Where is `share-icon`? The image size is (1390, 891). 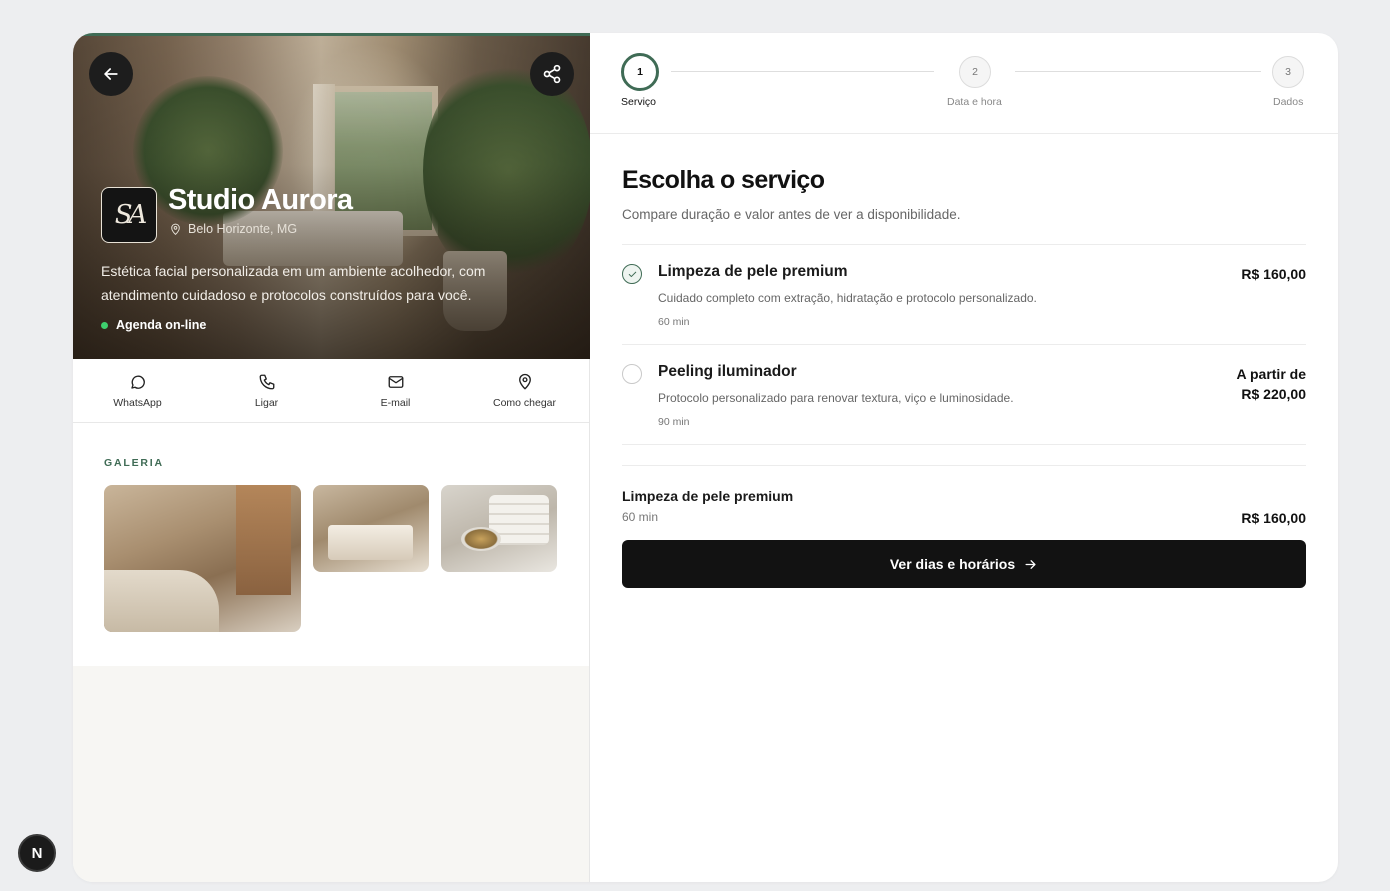 share-icon is located at coordinates (552, 74).